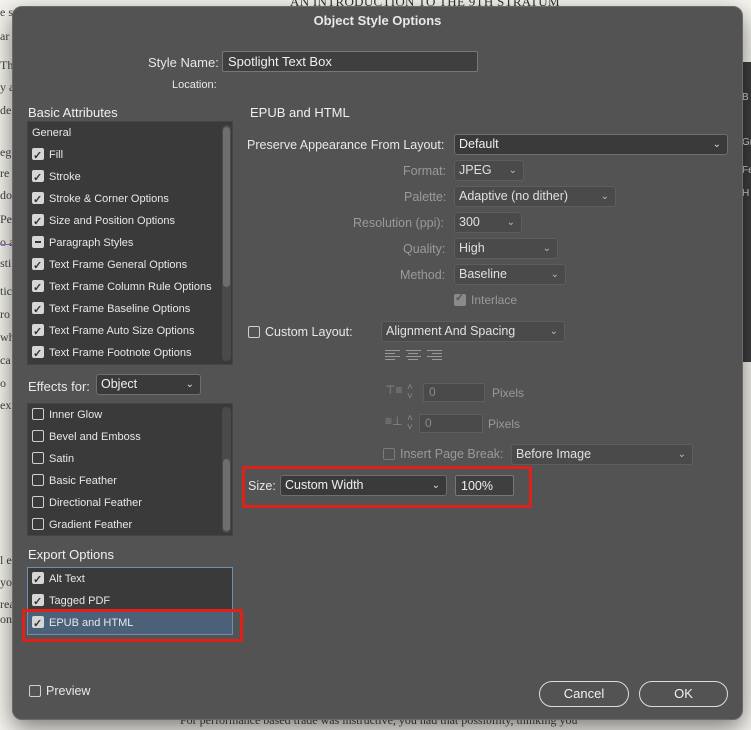 Image resolution: width=751 pixels, height=730 pixels. Describe the element at coordinates (6, 291) in the screenshot. I see `document-text-fragment: tic` at that location.